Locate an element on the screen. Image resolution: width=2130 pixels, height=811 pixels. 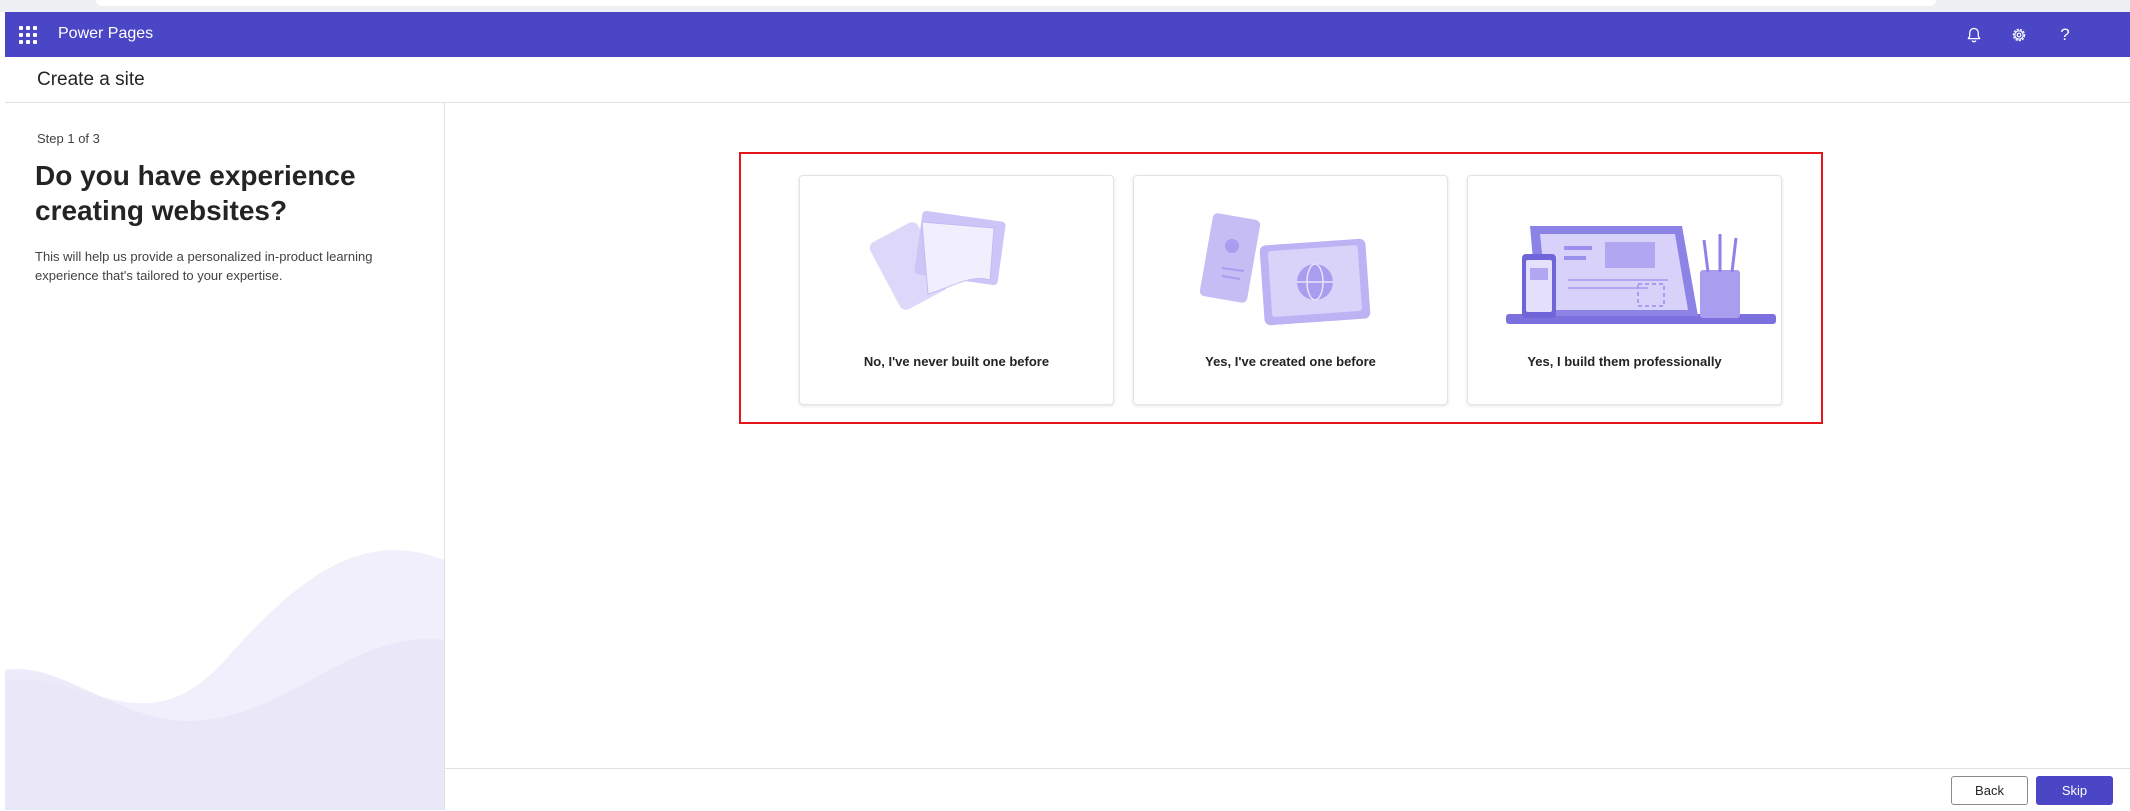
option-label: Yes, I build them professionally is located at coordinates (1624, 361).